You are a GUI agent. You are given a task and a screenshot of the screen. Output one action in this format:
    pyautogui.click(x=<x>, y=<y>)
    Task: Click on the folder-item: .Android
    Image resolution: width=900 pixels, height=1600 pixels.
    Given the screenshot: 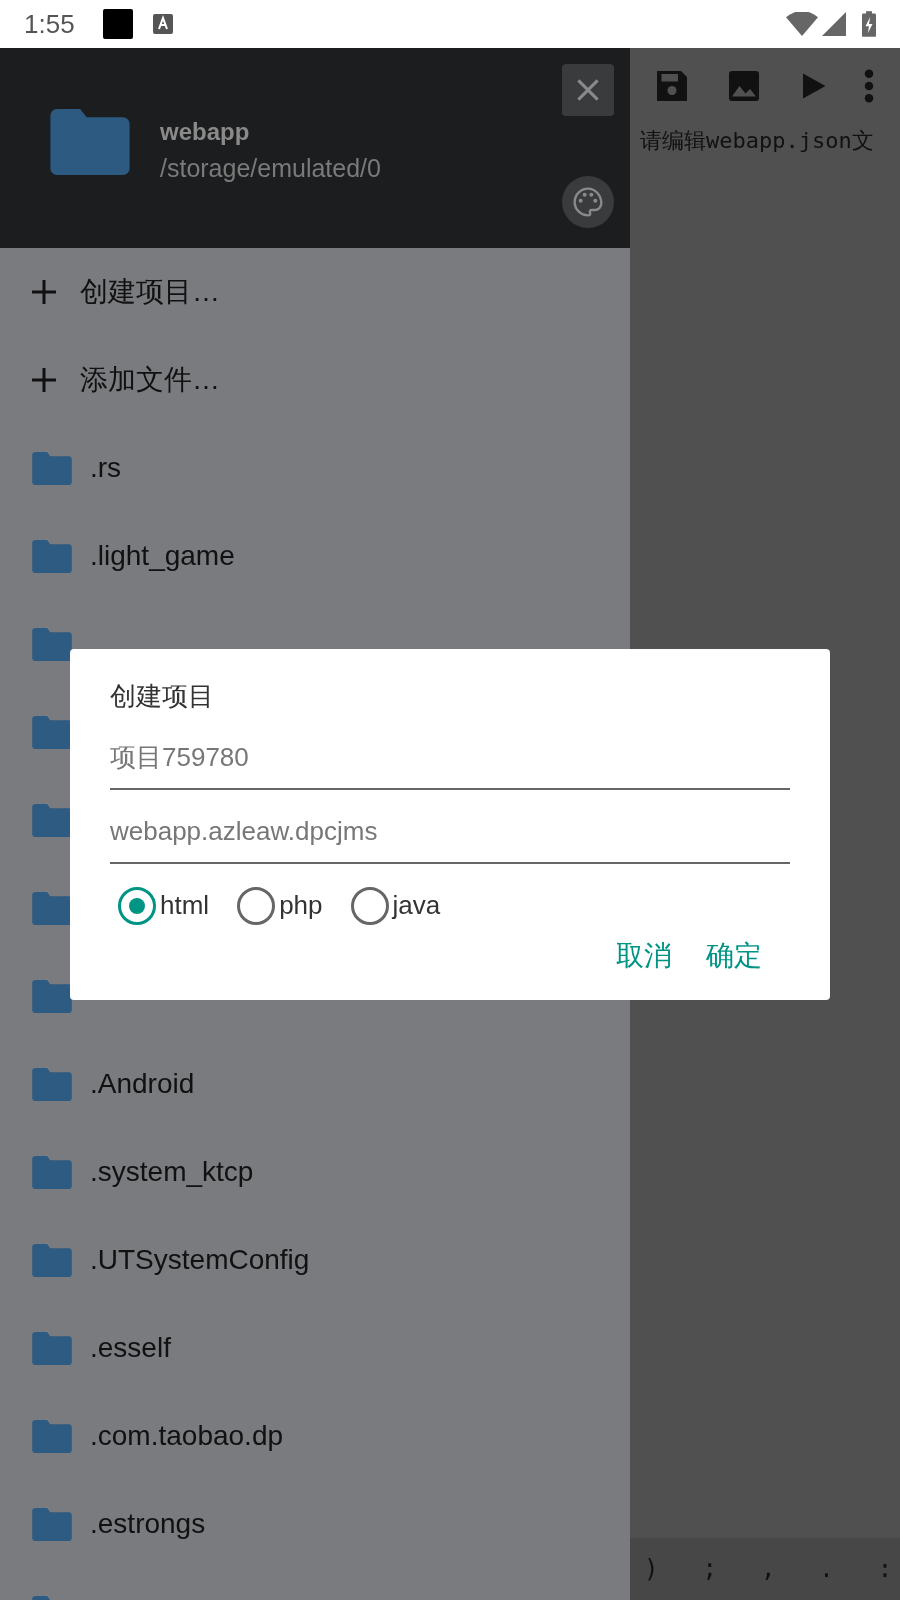 What is the action you would take?
    pyautogui.click(x=315, y=1084)
    